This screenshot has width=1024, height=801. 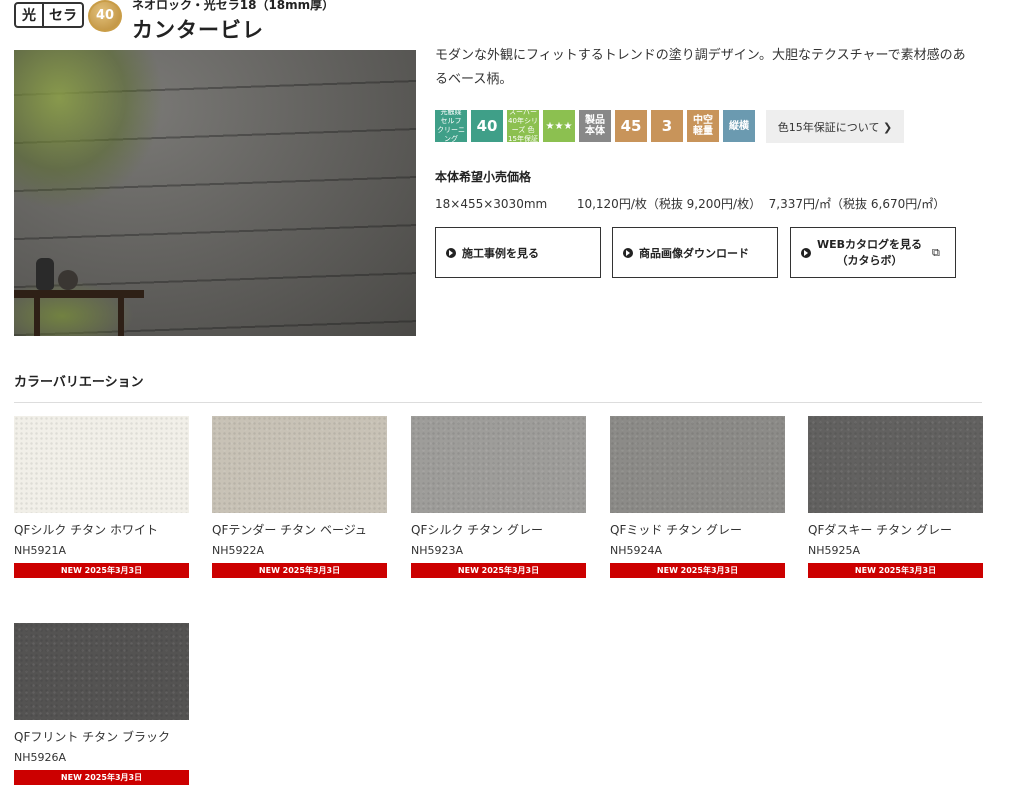 I want to click on color-variation-heading: カラーバリエーション, so click(x=79, y=382).